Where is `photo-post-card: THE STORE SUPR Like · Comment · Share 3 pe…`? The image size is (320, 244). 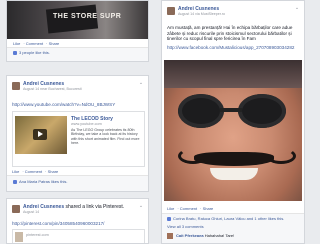 photo-post-card: THE STORE SUPR Like · Comment · Share 3 pe… is located at coordinates (77, 31).